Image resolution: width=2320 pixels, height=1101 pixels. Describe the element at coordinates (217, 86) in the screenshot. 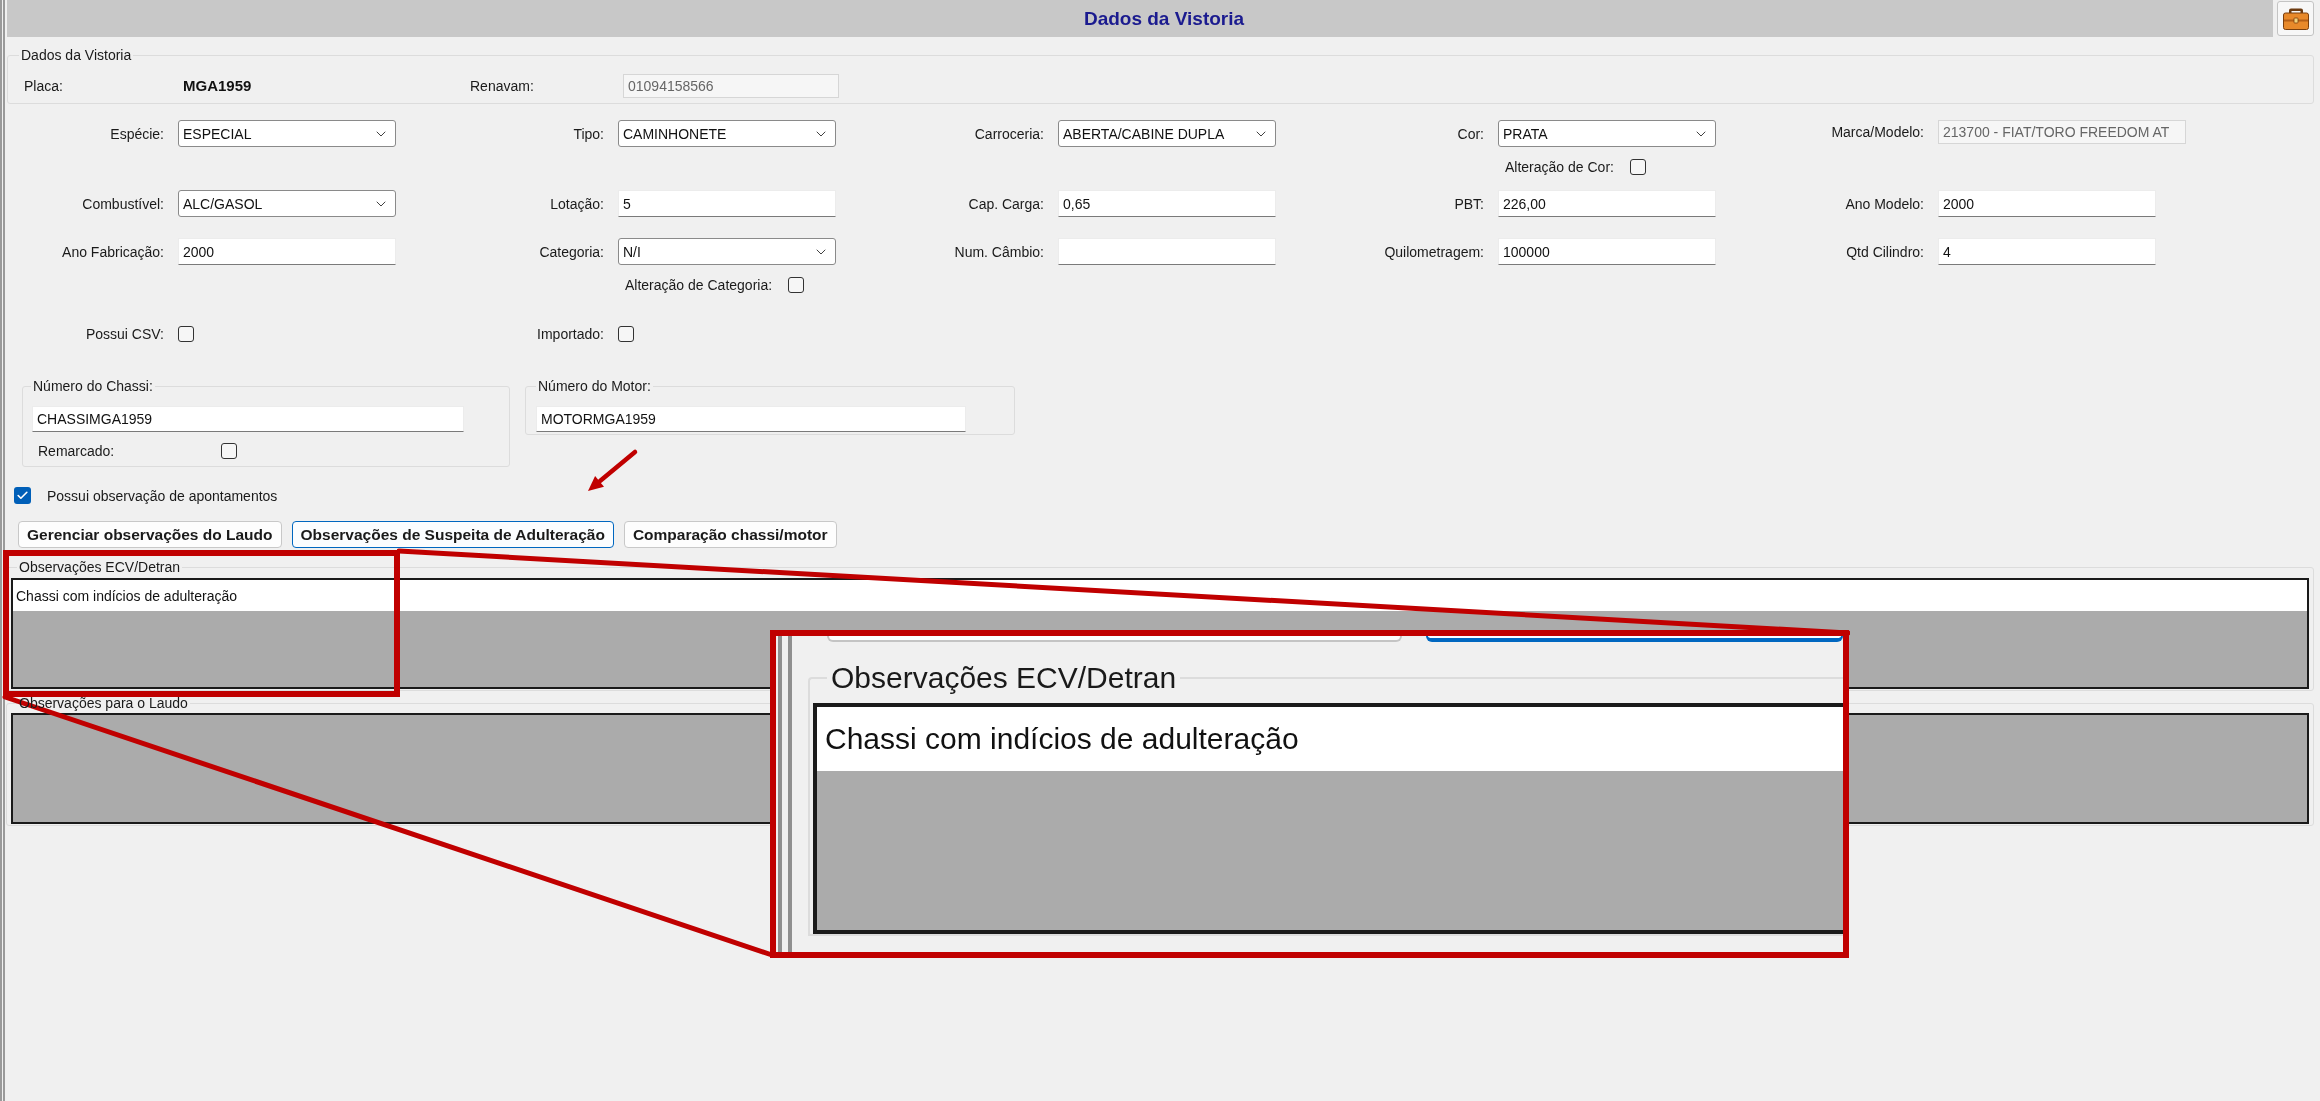

I see `plate-number: MGA1959` at that location.